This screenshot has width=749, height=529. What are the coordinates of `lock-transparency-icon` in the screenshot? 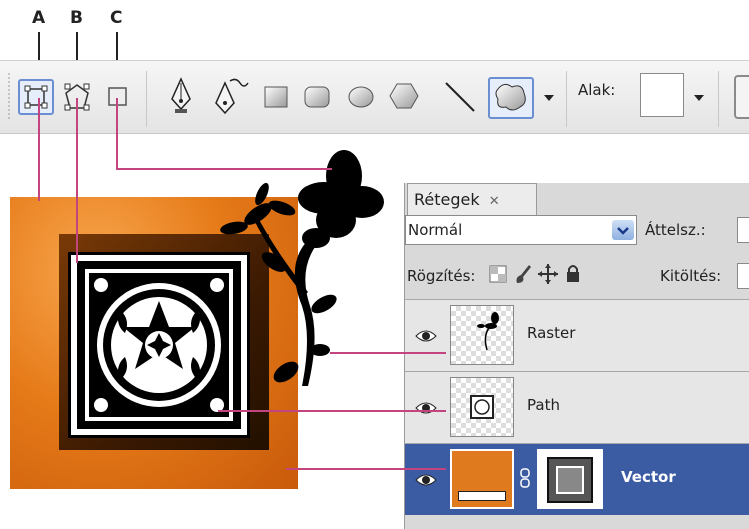 It's located at (498, 274).